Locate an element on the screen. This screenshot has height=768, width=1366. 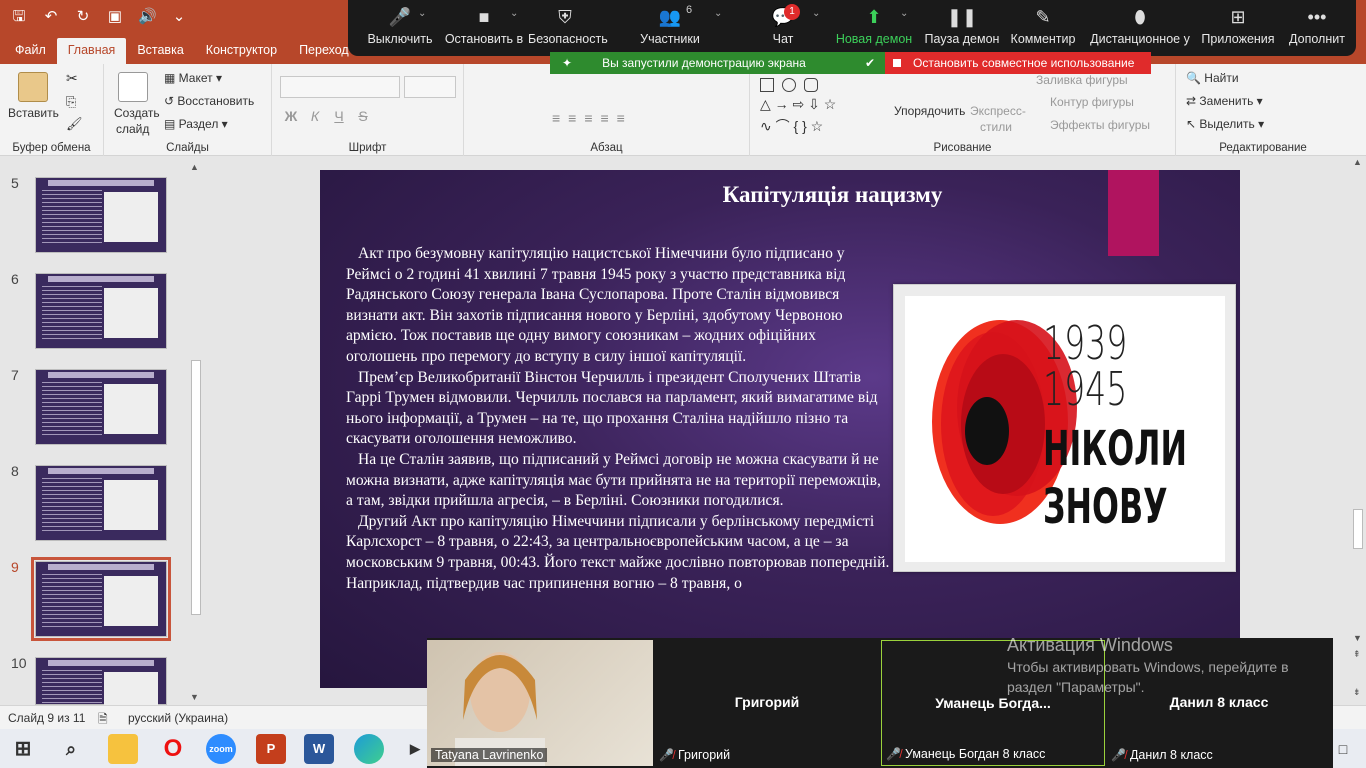
stop-share-button: Остановить совместное использование is located at coordinates (1018, 63).